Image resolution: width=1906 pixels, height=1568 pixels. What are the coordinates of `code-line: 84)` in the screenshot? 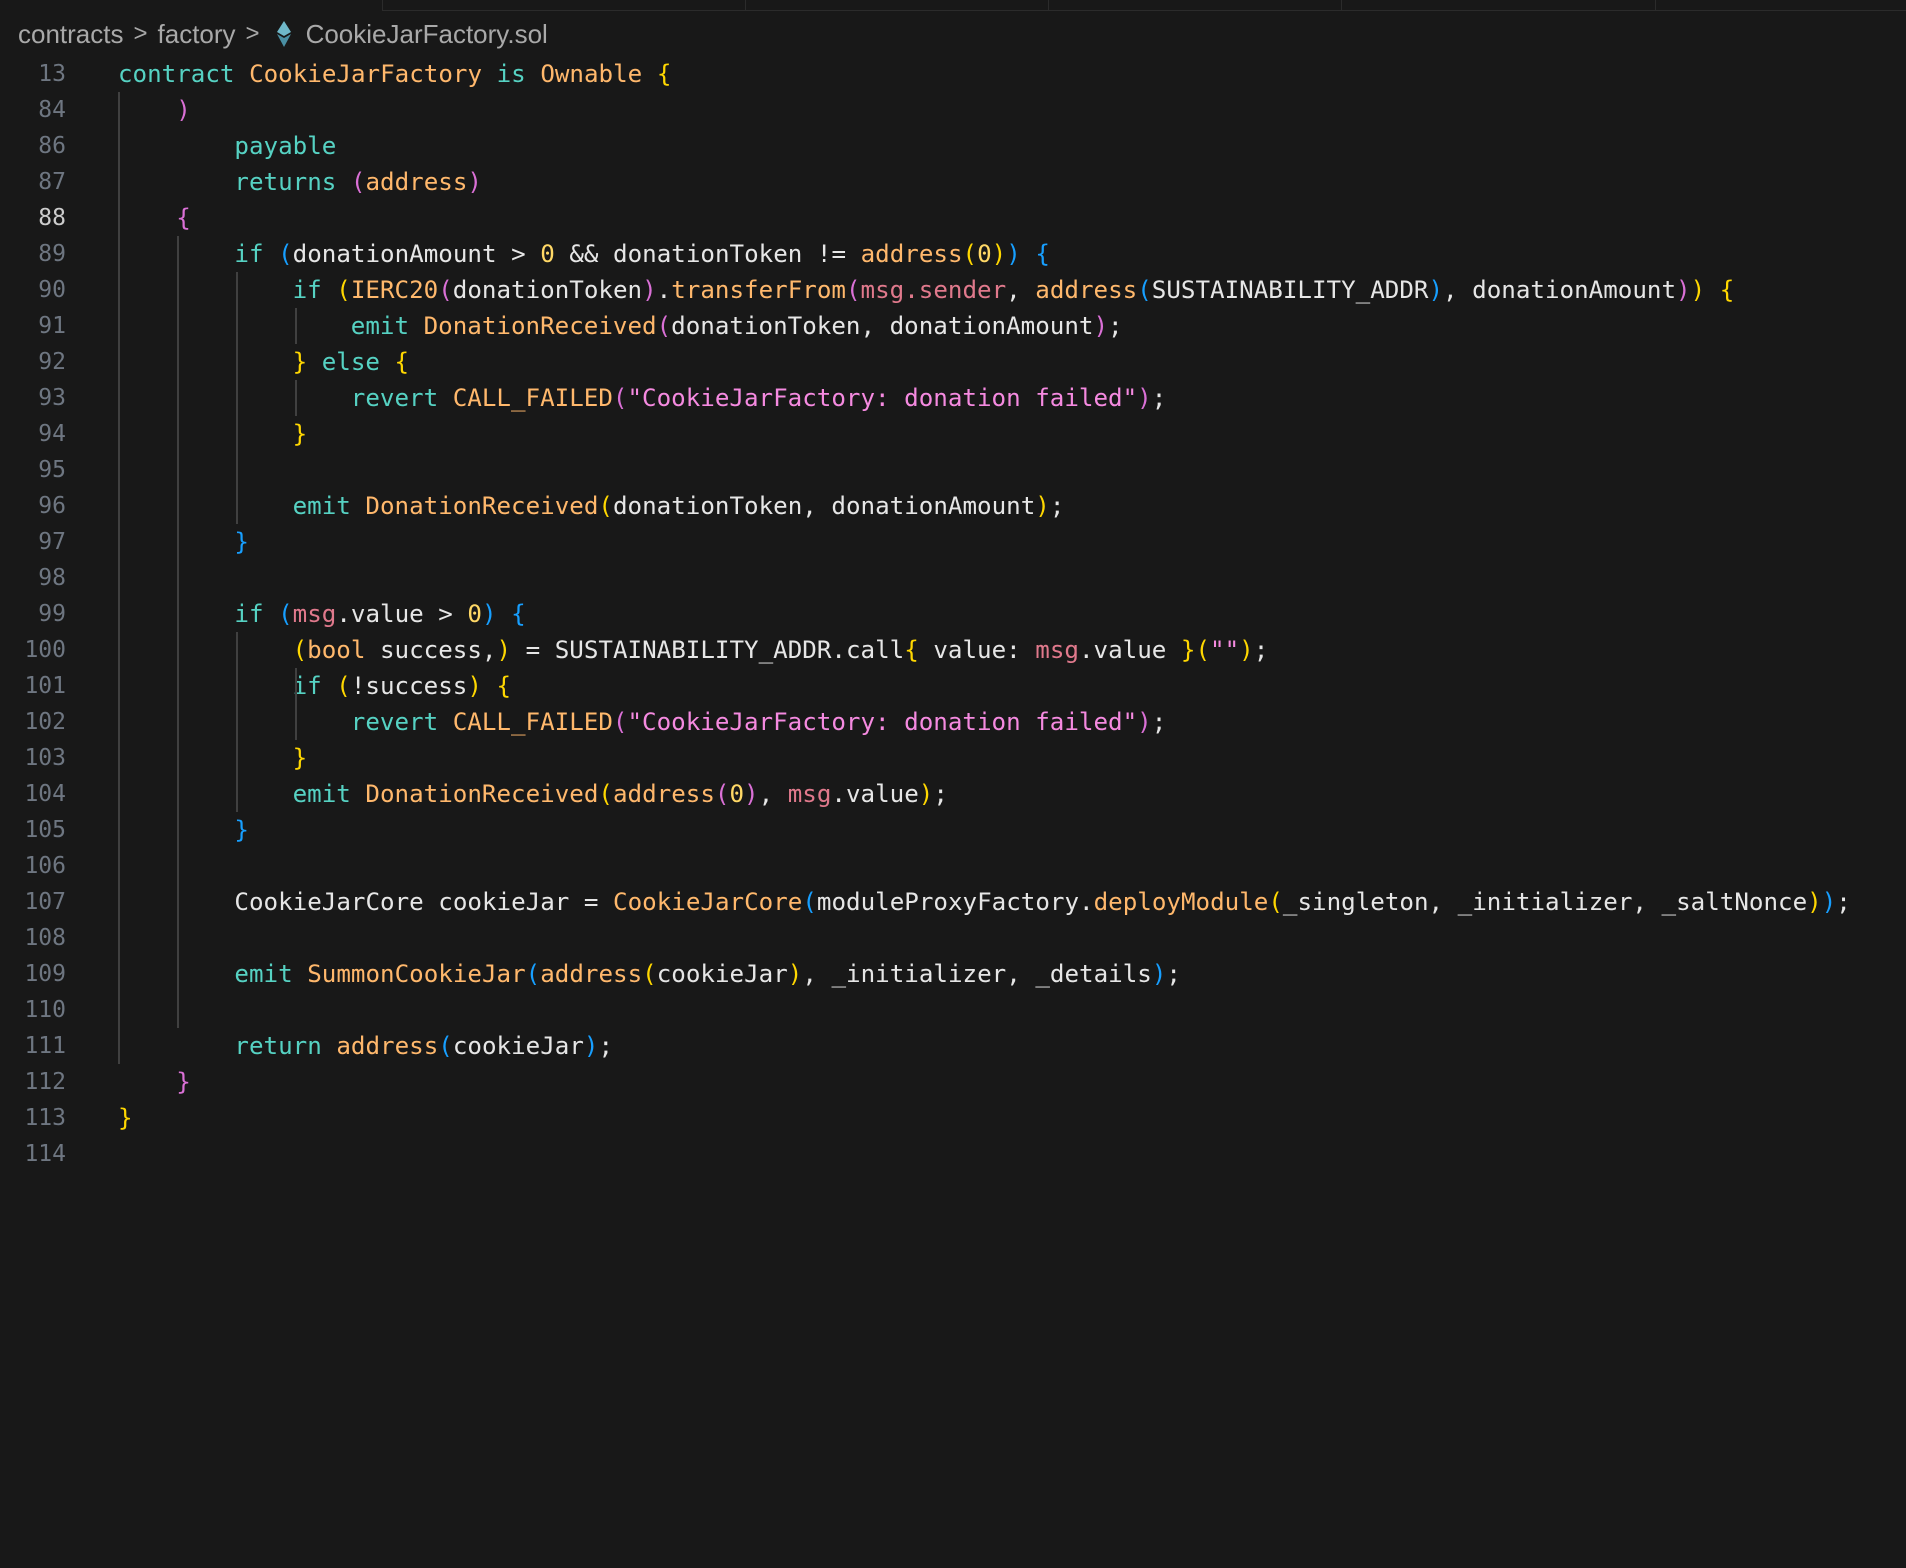 It's located at (953, 110).